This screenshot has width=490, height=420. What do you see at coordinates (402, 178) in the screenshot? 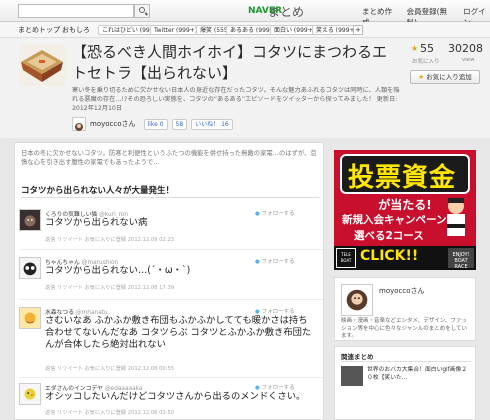
I see `ad-headline: 投票資金` at bounding box center [402, 178].